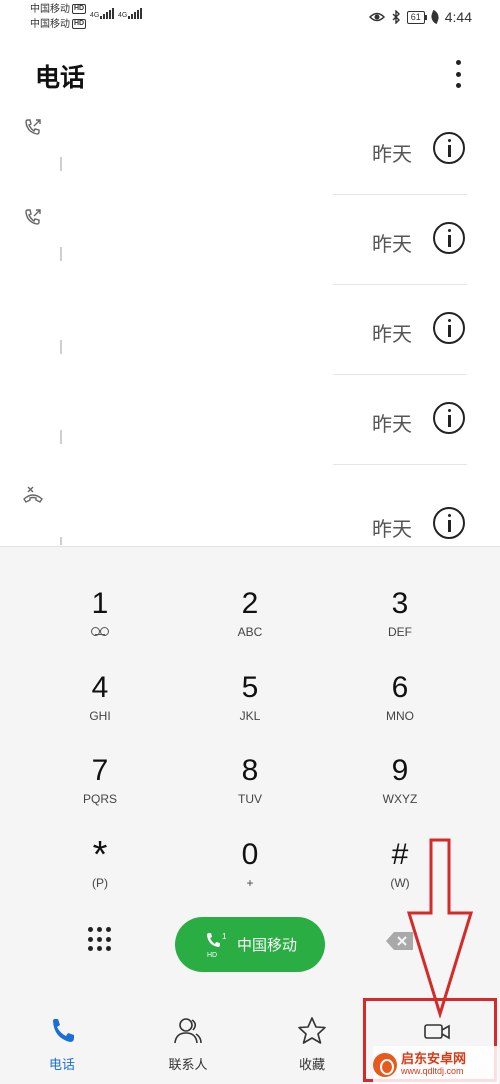 The width and height of the screenshot is (500, 1084). I want to click on key-digit: 8, so click(250, 770).